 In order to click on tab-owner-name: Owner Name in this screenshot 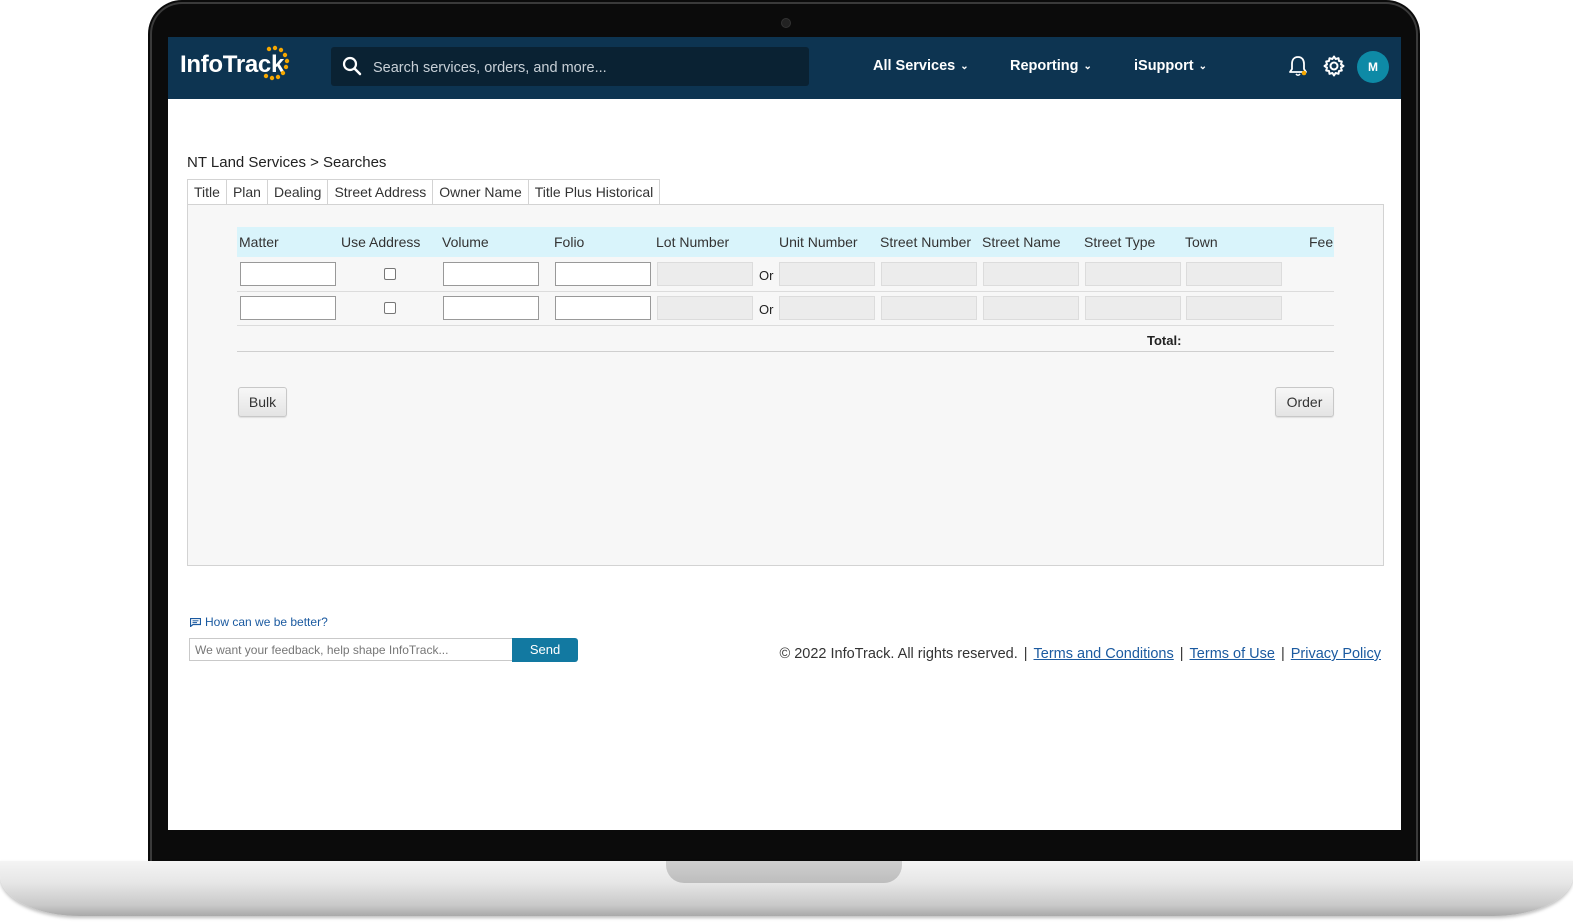, I will do `click(481, 192)`.